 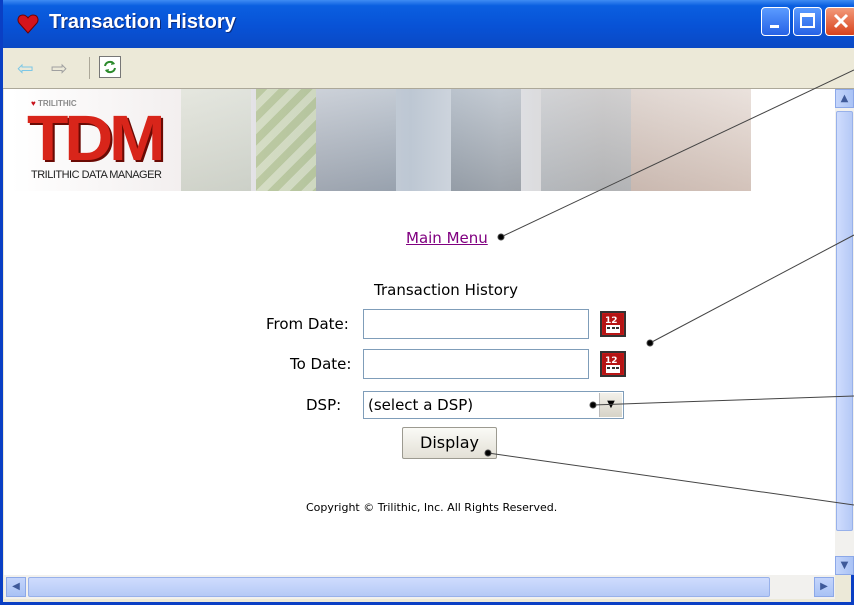 I want to click on maximize-button, so click(x=807, y=21).